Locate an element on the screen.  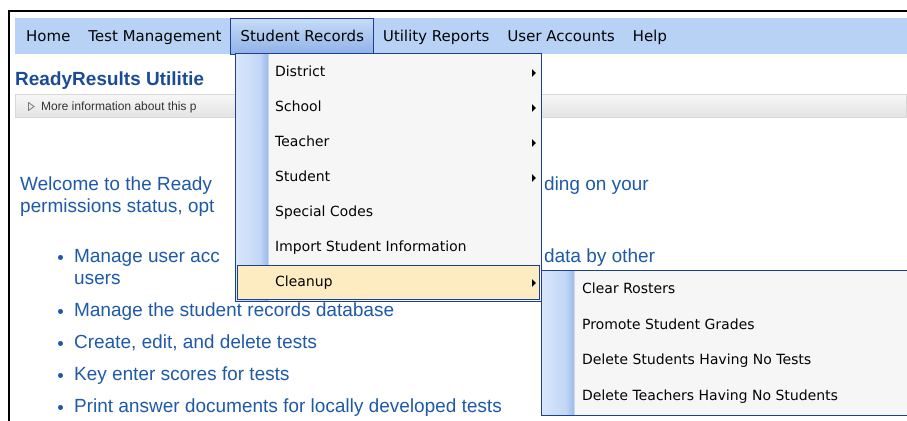
bullet-text: users is located at coordinates (97, 279).